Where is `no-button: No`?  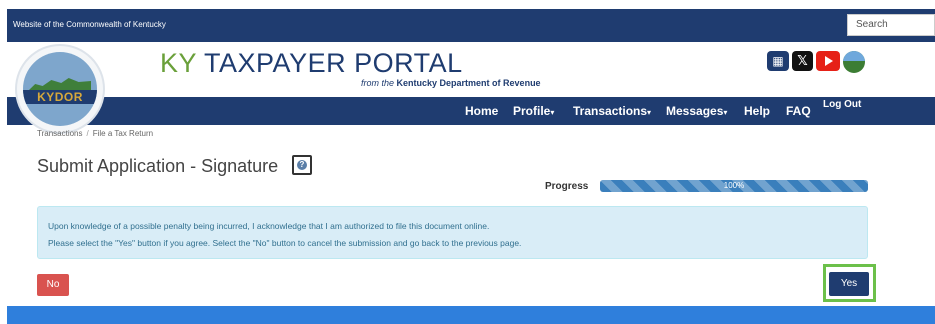
no-button: No is located at coordinates (53, 285).